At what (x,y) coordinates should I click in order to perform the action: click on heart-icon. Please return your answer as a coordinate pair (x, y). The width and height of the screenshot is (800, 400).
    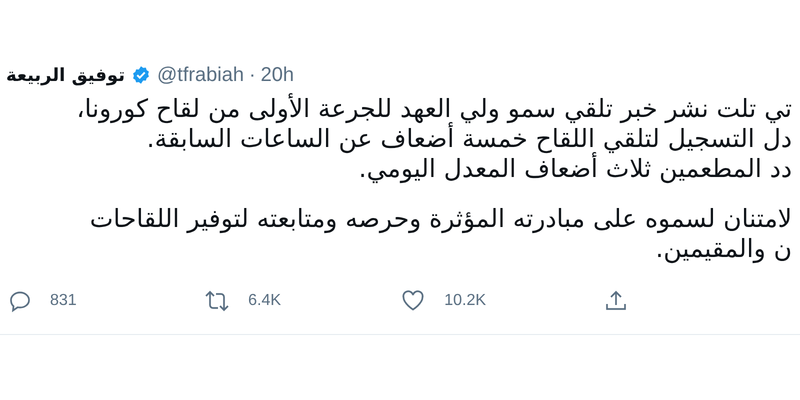
    Looking at the image, I should click on (413, 301).